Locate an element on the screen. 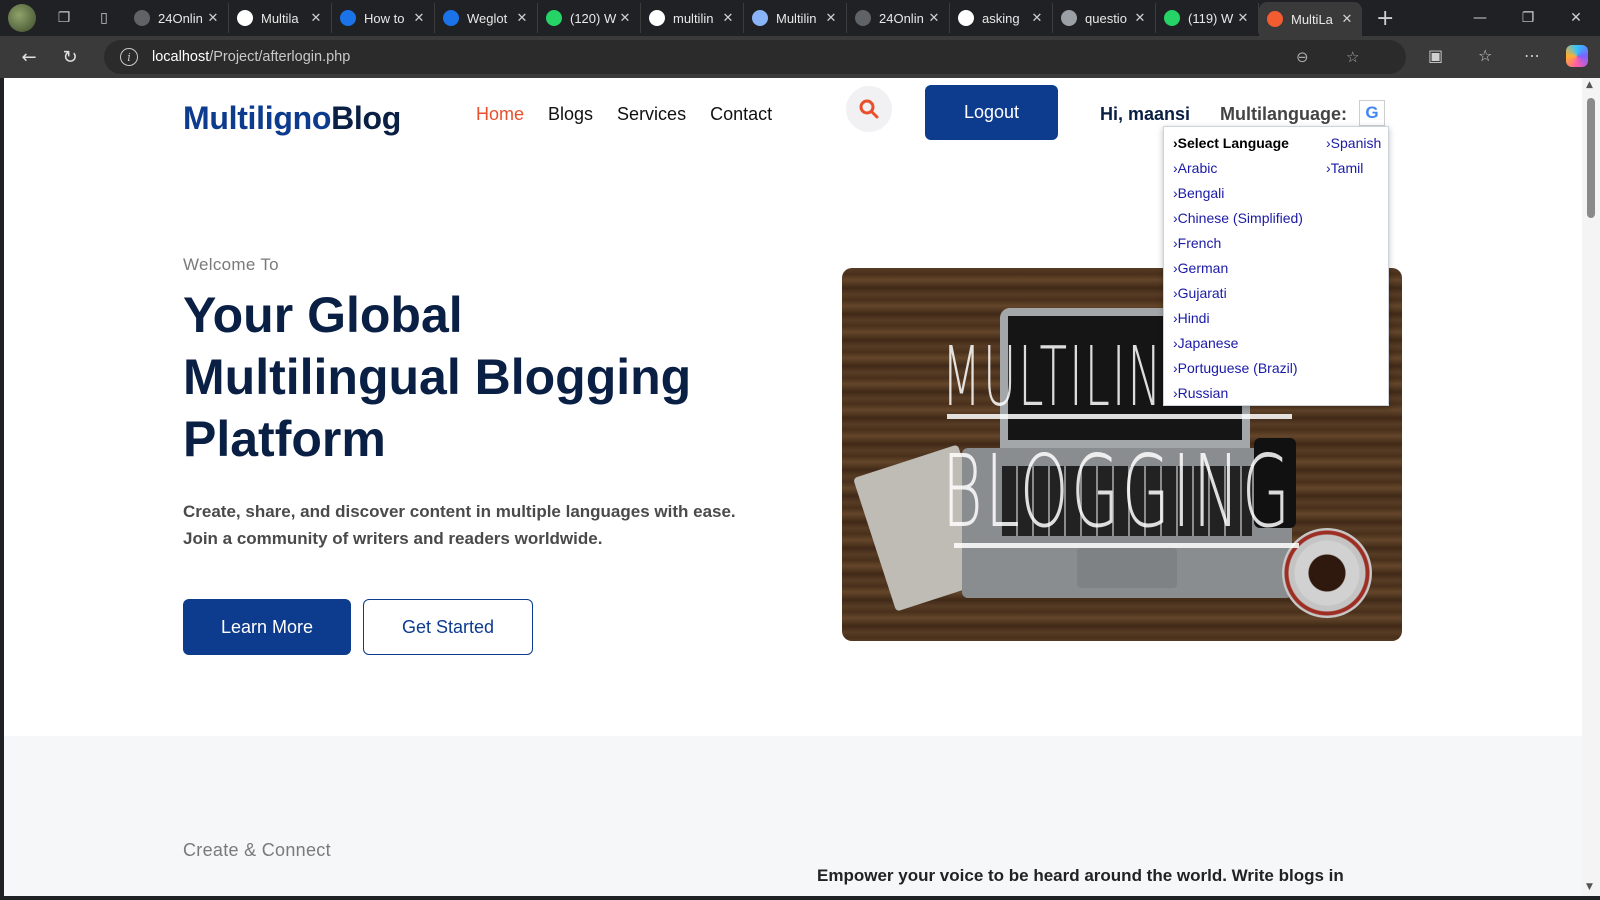 Image resolution: width=1600 pixels, height=900 pixels. tab-label: 24Onlin is located at coordinates (180, 18).